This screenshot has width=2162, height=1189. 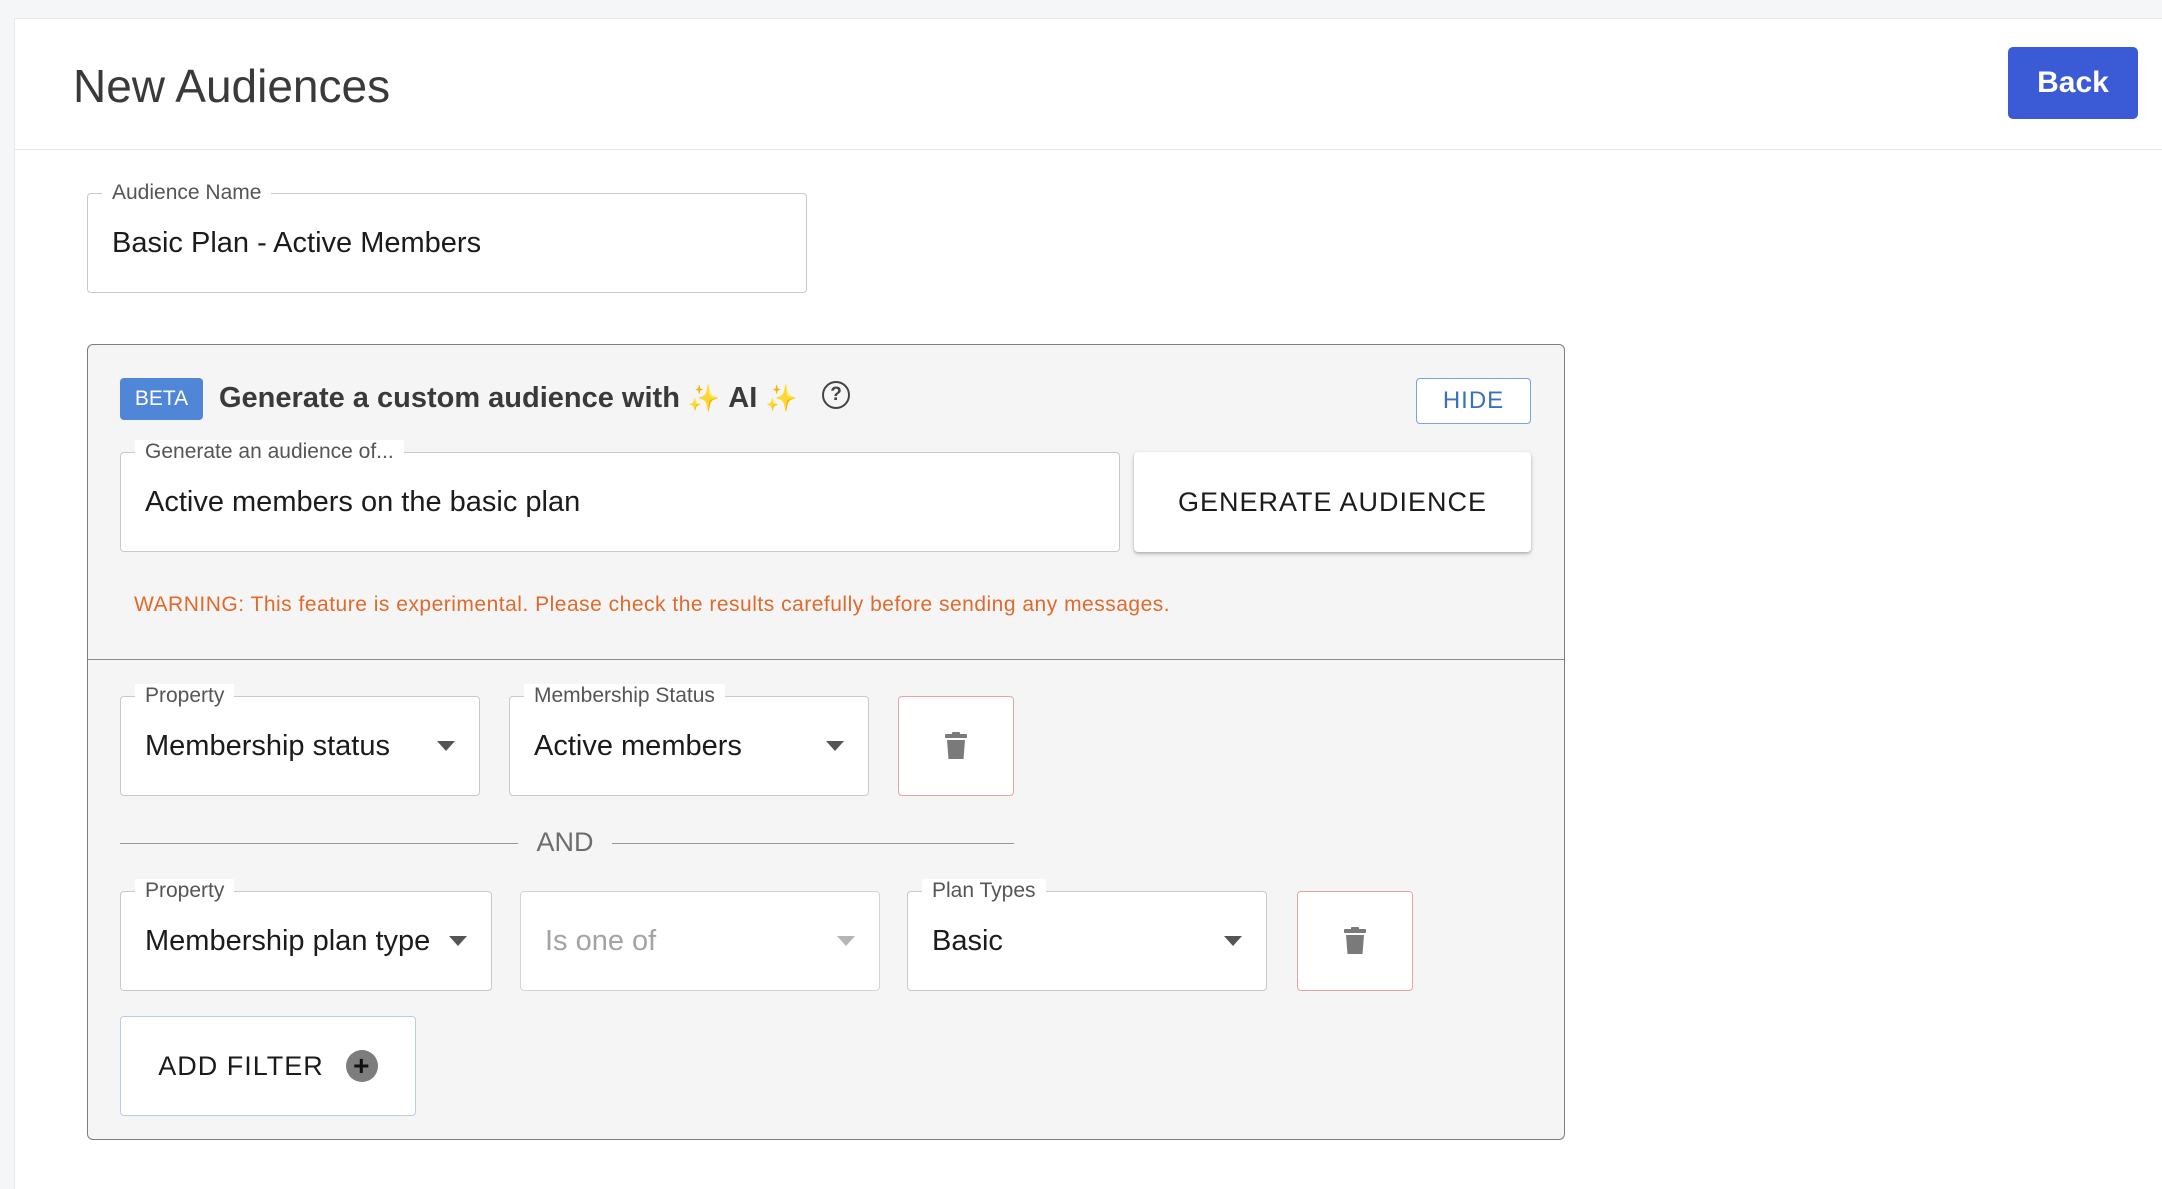 What do you see at coordinates (361, 1066) in the screenshot?
I see `plus-circle-icon: +` at bounding box center [361, 1066].